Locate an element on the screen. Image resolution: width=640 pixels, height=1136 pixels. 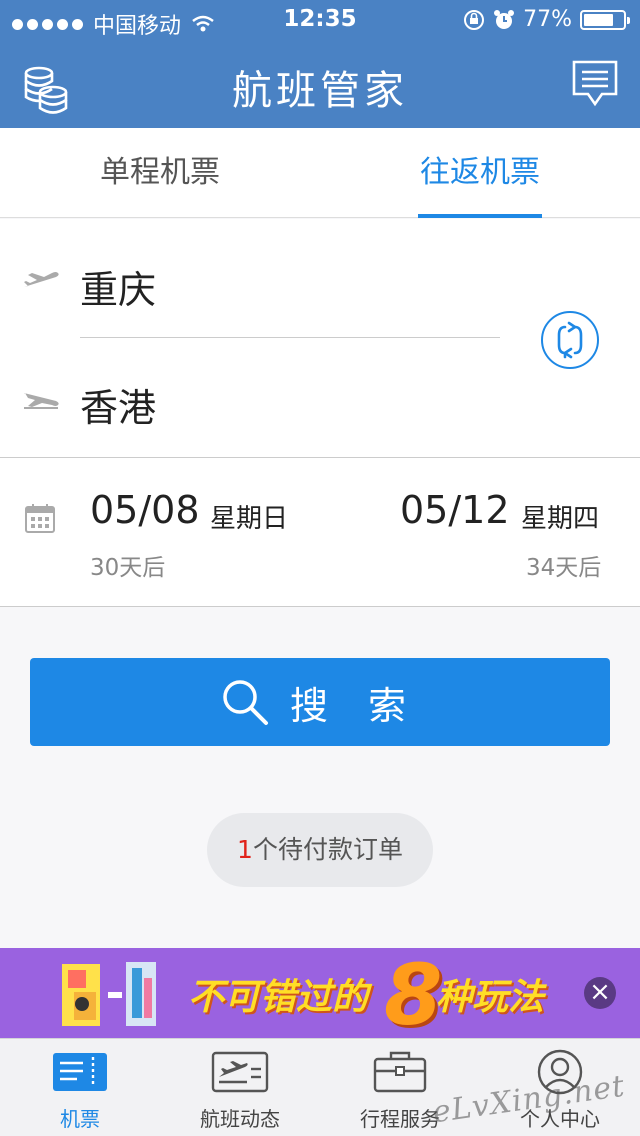
status-bar: 中国移动 12:35 77% is located at coordinates (320, 20).